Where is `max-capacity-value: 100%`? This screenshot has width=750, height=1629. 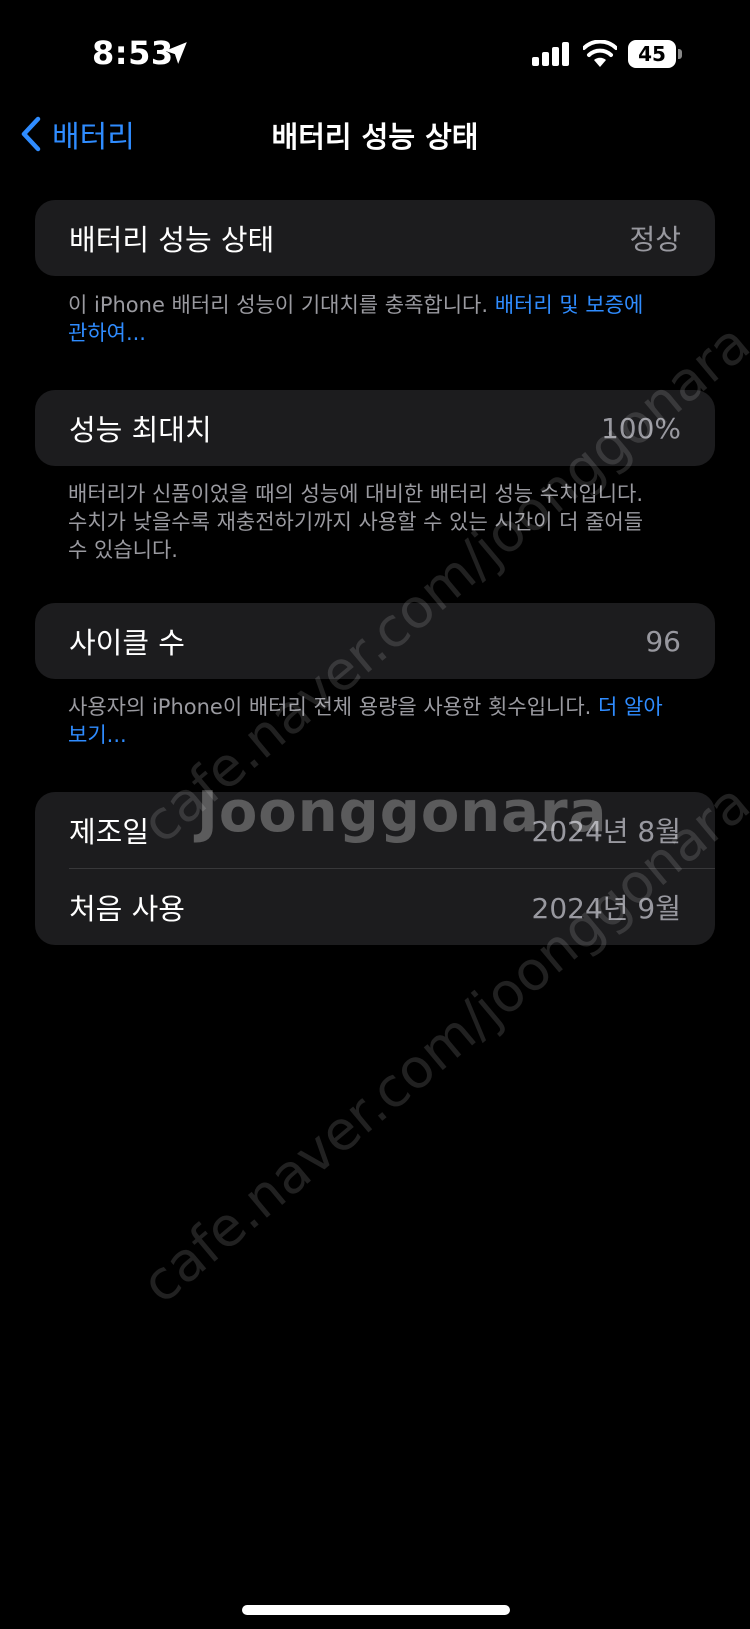
max-capacity-value: 100% is located at coordinates (640, 428).